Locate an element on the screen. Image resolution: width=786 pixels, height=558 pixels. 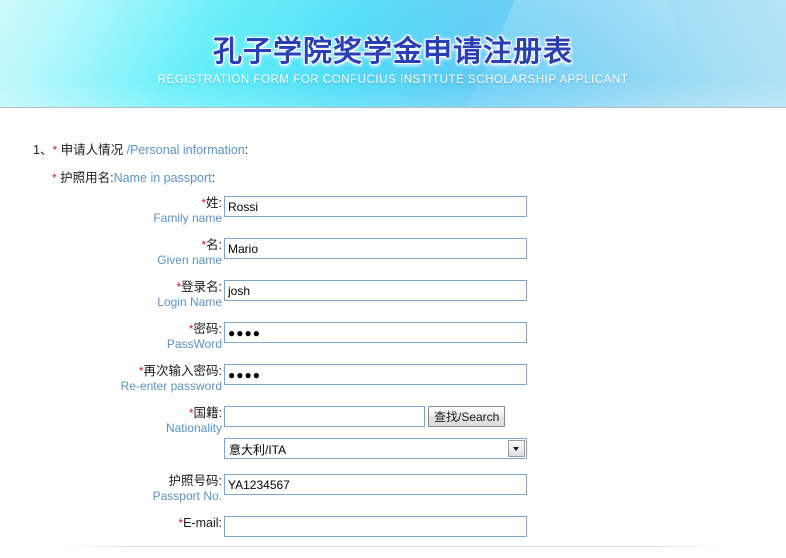
form-row-email: *E-mail: is located at coordinates (393, 537).